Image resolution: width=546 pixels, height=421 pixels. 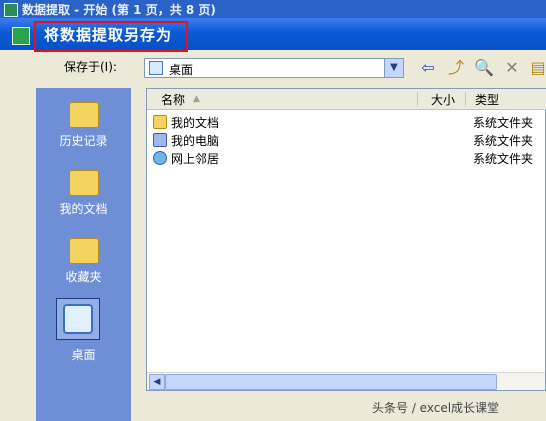 I want to click on parent-window-title: 数据提取 - 开始 (第 1 页，共 8 页), so click(x=119, y=10).